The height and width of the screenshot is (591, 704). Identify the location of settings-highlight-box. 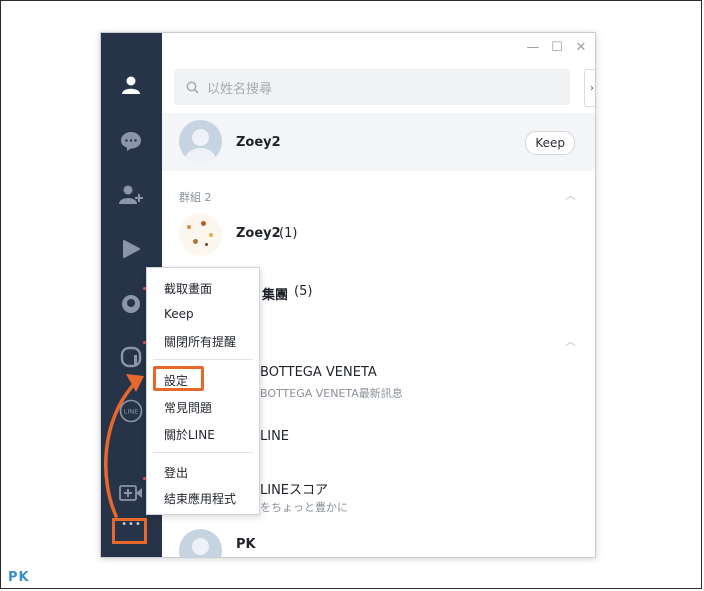
(178, 378).